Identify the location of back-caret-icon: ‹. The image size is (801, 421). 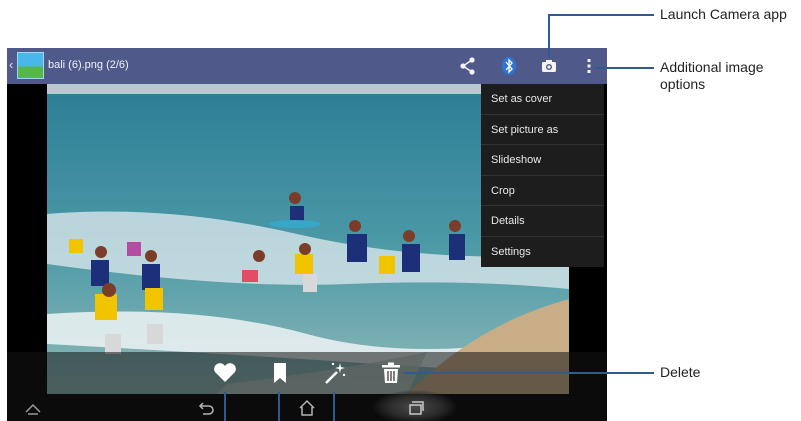
(11, 64).